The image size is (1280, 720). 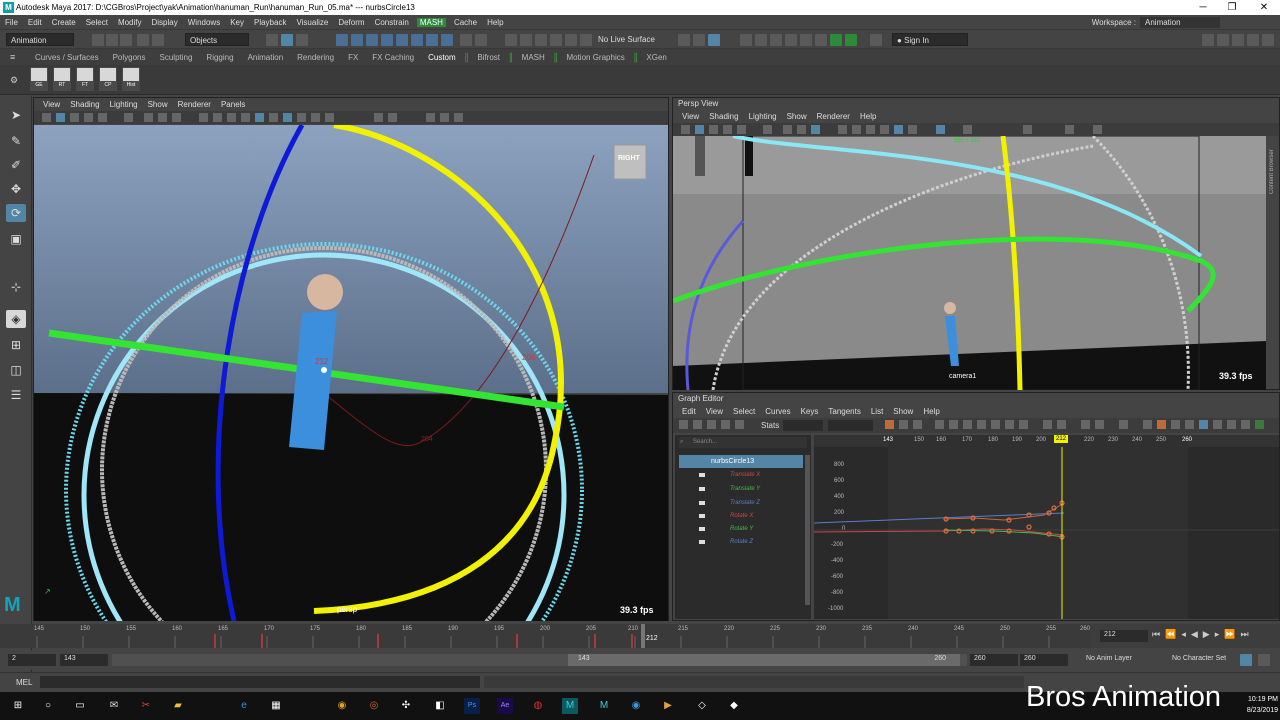 I want to click on select-by-handle-icon, so click(x=342, y=40).